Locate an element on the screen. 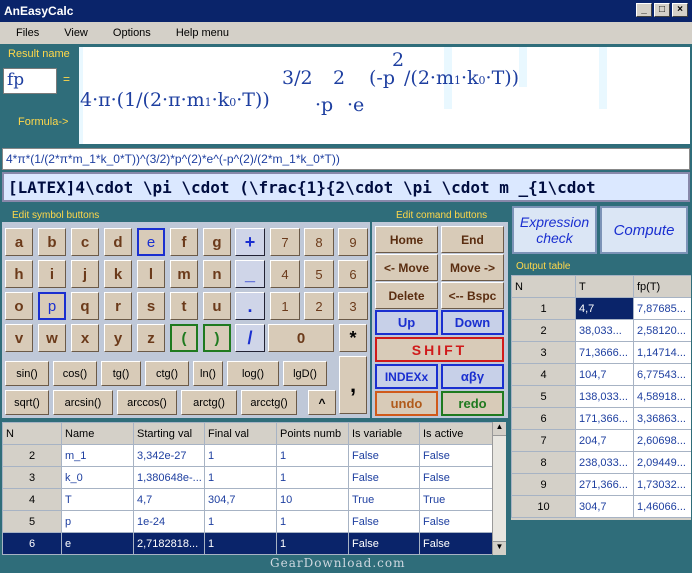 This screenshot has width=692, height=573. function-button: tg() is located at coordinates (121, 373).